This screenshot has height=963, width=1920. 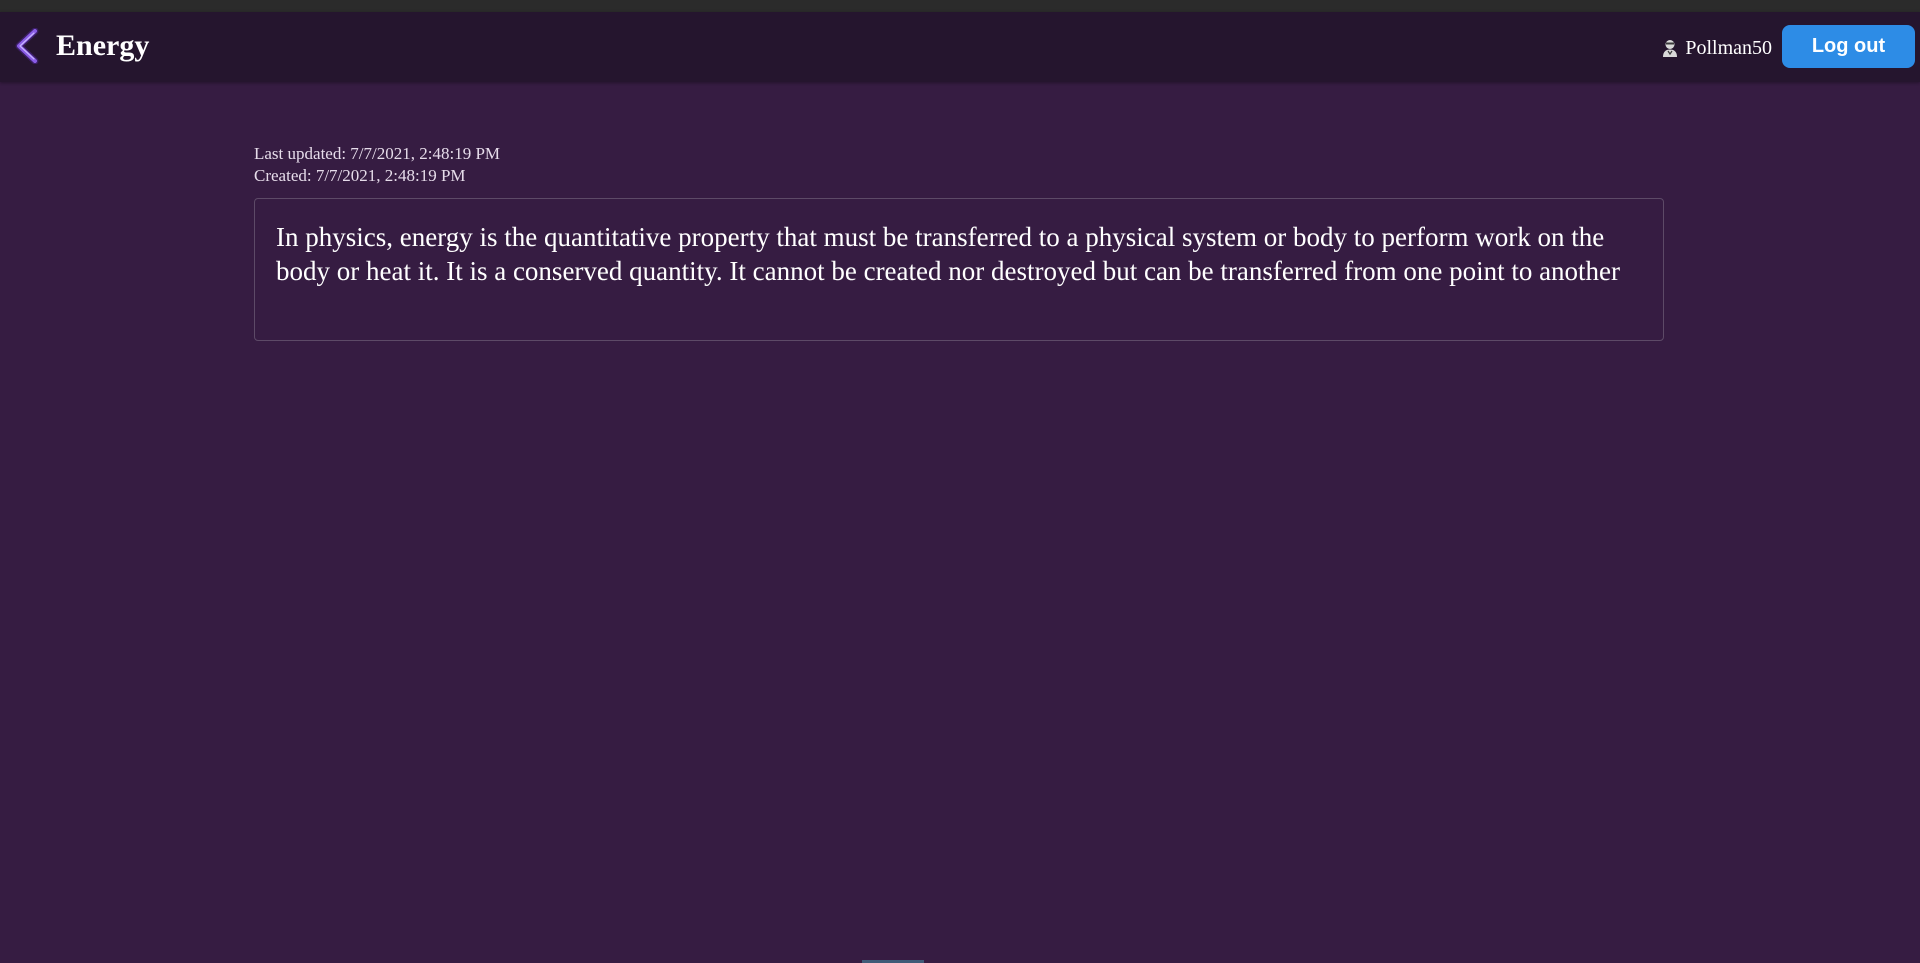 I want to click on created-text: Created: 7/7/2021, 2:48:19 PM, so click(x=360, y=175).